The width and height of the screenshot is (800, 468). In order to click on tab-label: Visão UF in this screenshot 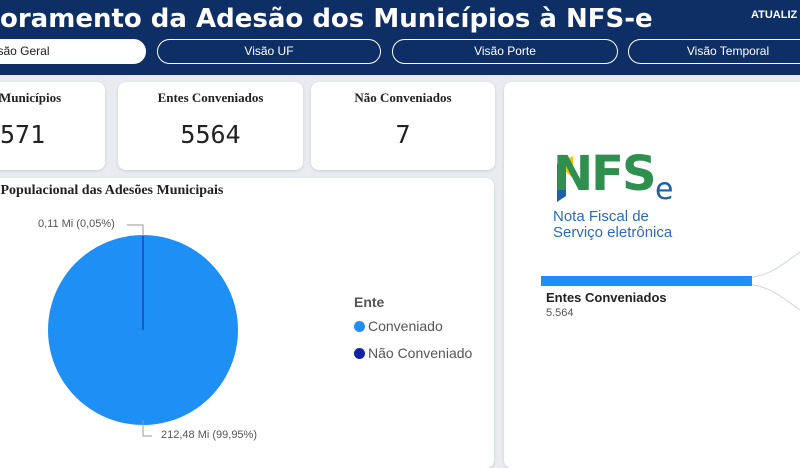, I will do `click(268, 51)`.